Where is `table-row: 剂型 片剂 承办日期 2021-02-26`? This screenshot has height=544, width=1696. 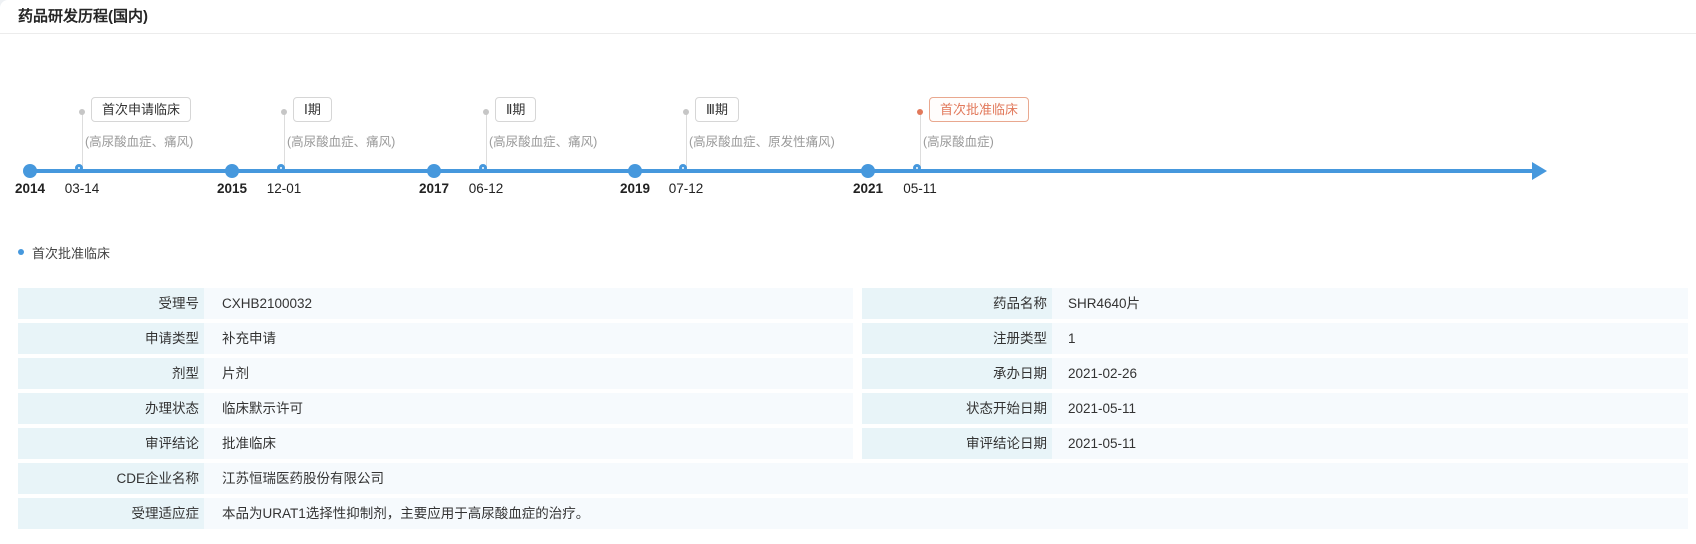
table-row: 剂型 片剂 承办日期 2021-02-26 is located at coordinates (853, 373).